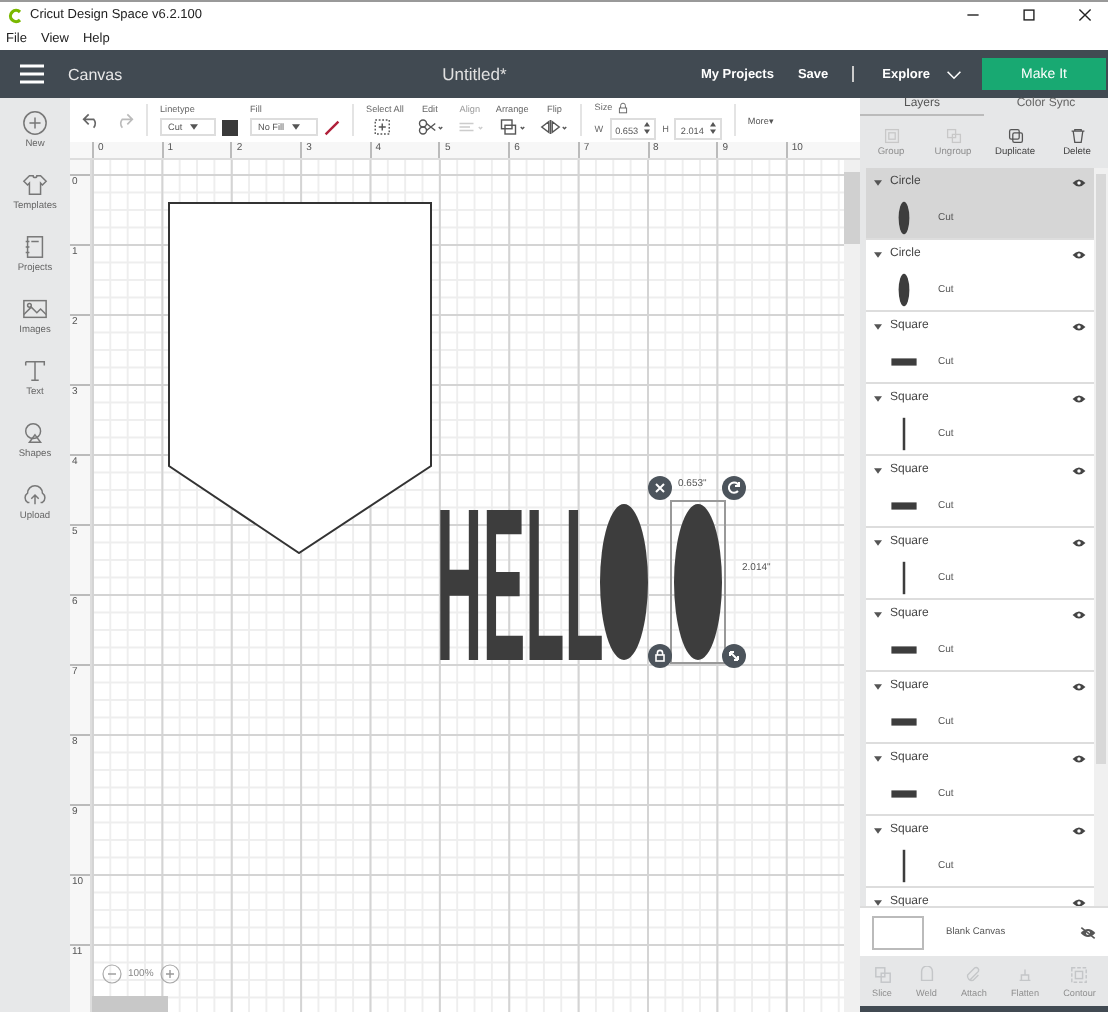  What do you see at coordinates (1101, 537) in the screenshot?
I see `layers-scrollbar` at bounding box center [1101, 537].